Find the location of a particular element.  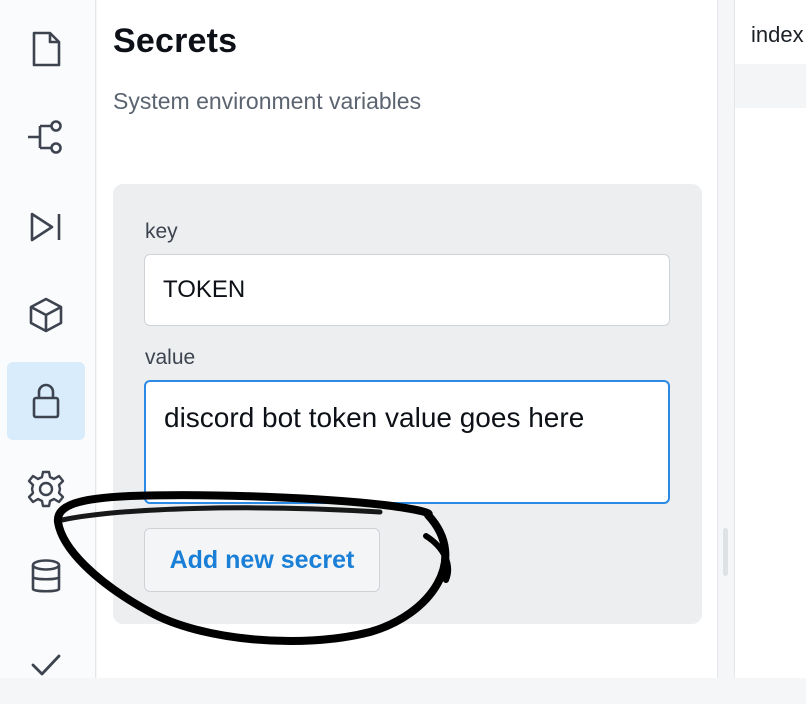

sidebar-nav is located at coordinates (48, 339).